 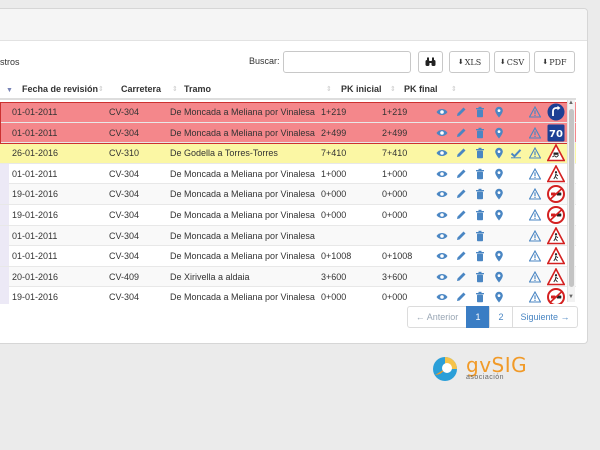 What do you see at coordinates (478, 317) in the screenshot?
I see `pagination-page-1: 1` at bounding box center [478, 317].